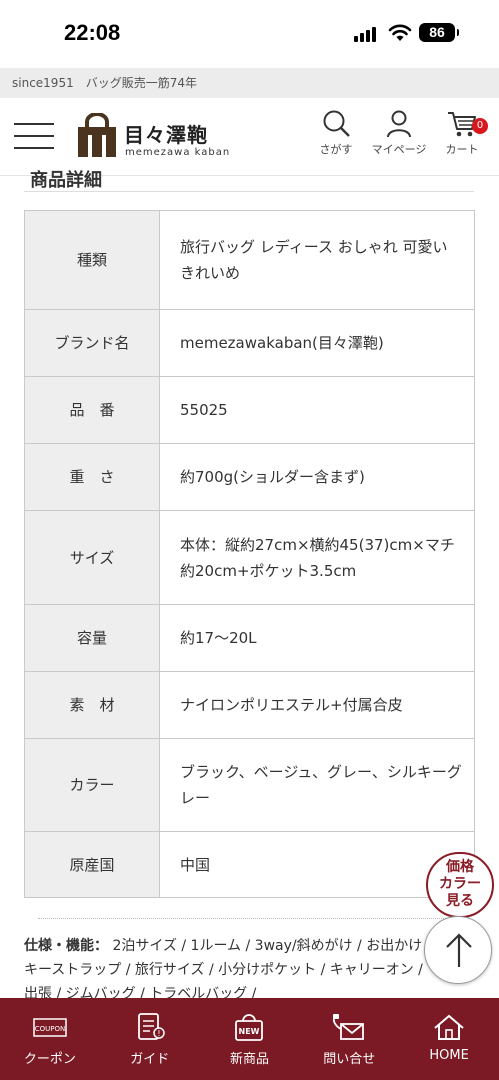 The image size is (499, 1080). I want to click on status-time: 22:08, so click(92, 32).